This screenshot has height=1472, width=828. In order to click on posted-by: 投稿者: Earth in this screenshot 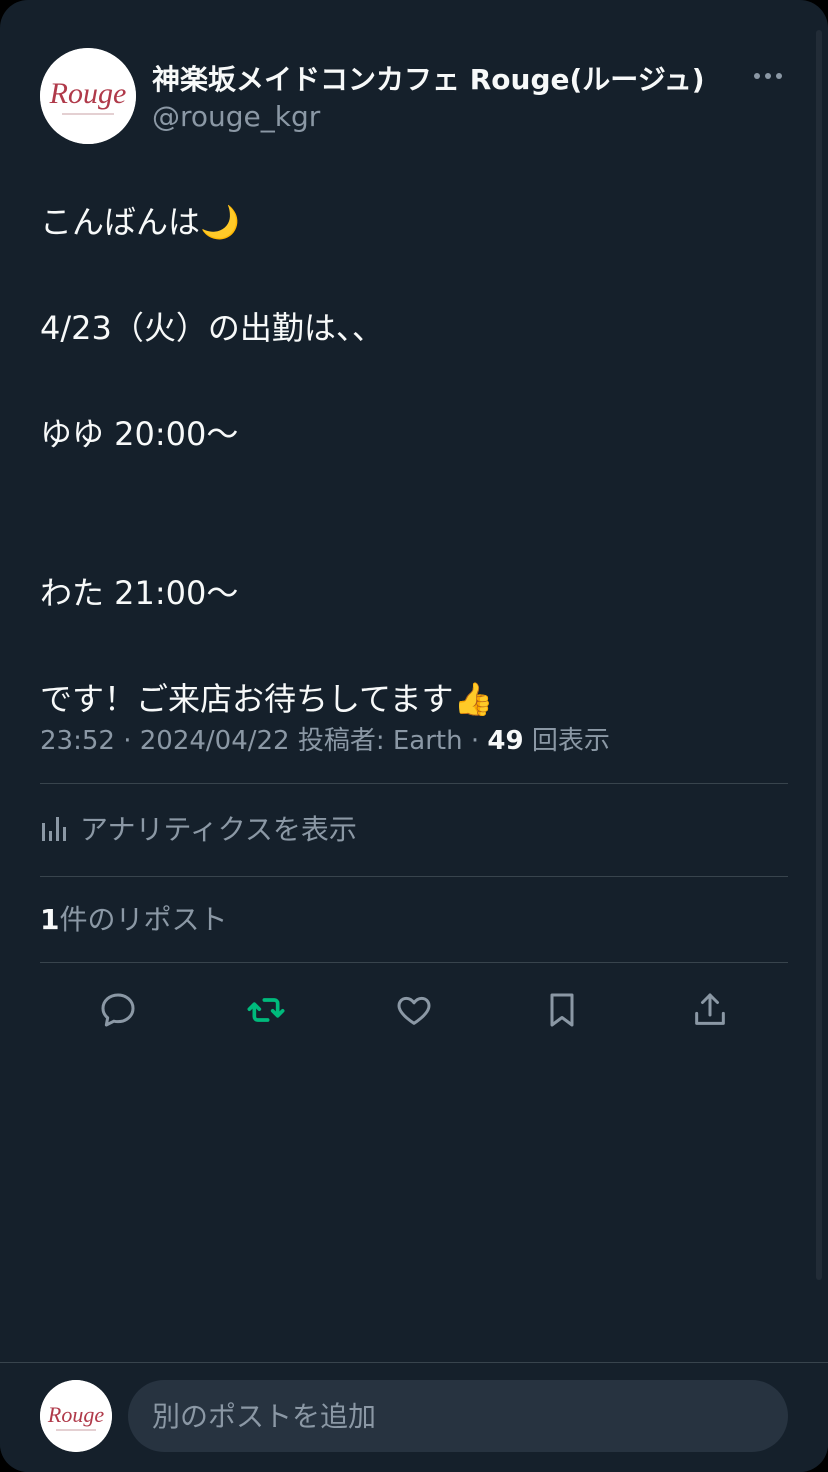, I will do `click(380, 741)`.